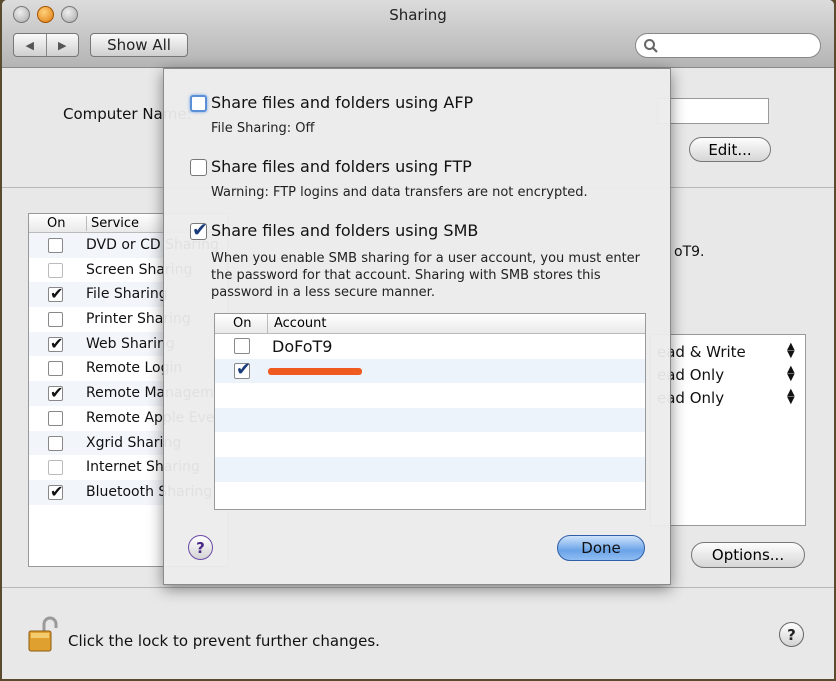 The height and width of the screenshot is (681, 836). What do you see at coordinates (130, 343) in the screenshot?
I see `service-label: Web Sharing` at bounding box center [130, 343].